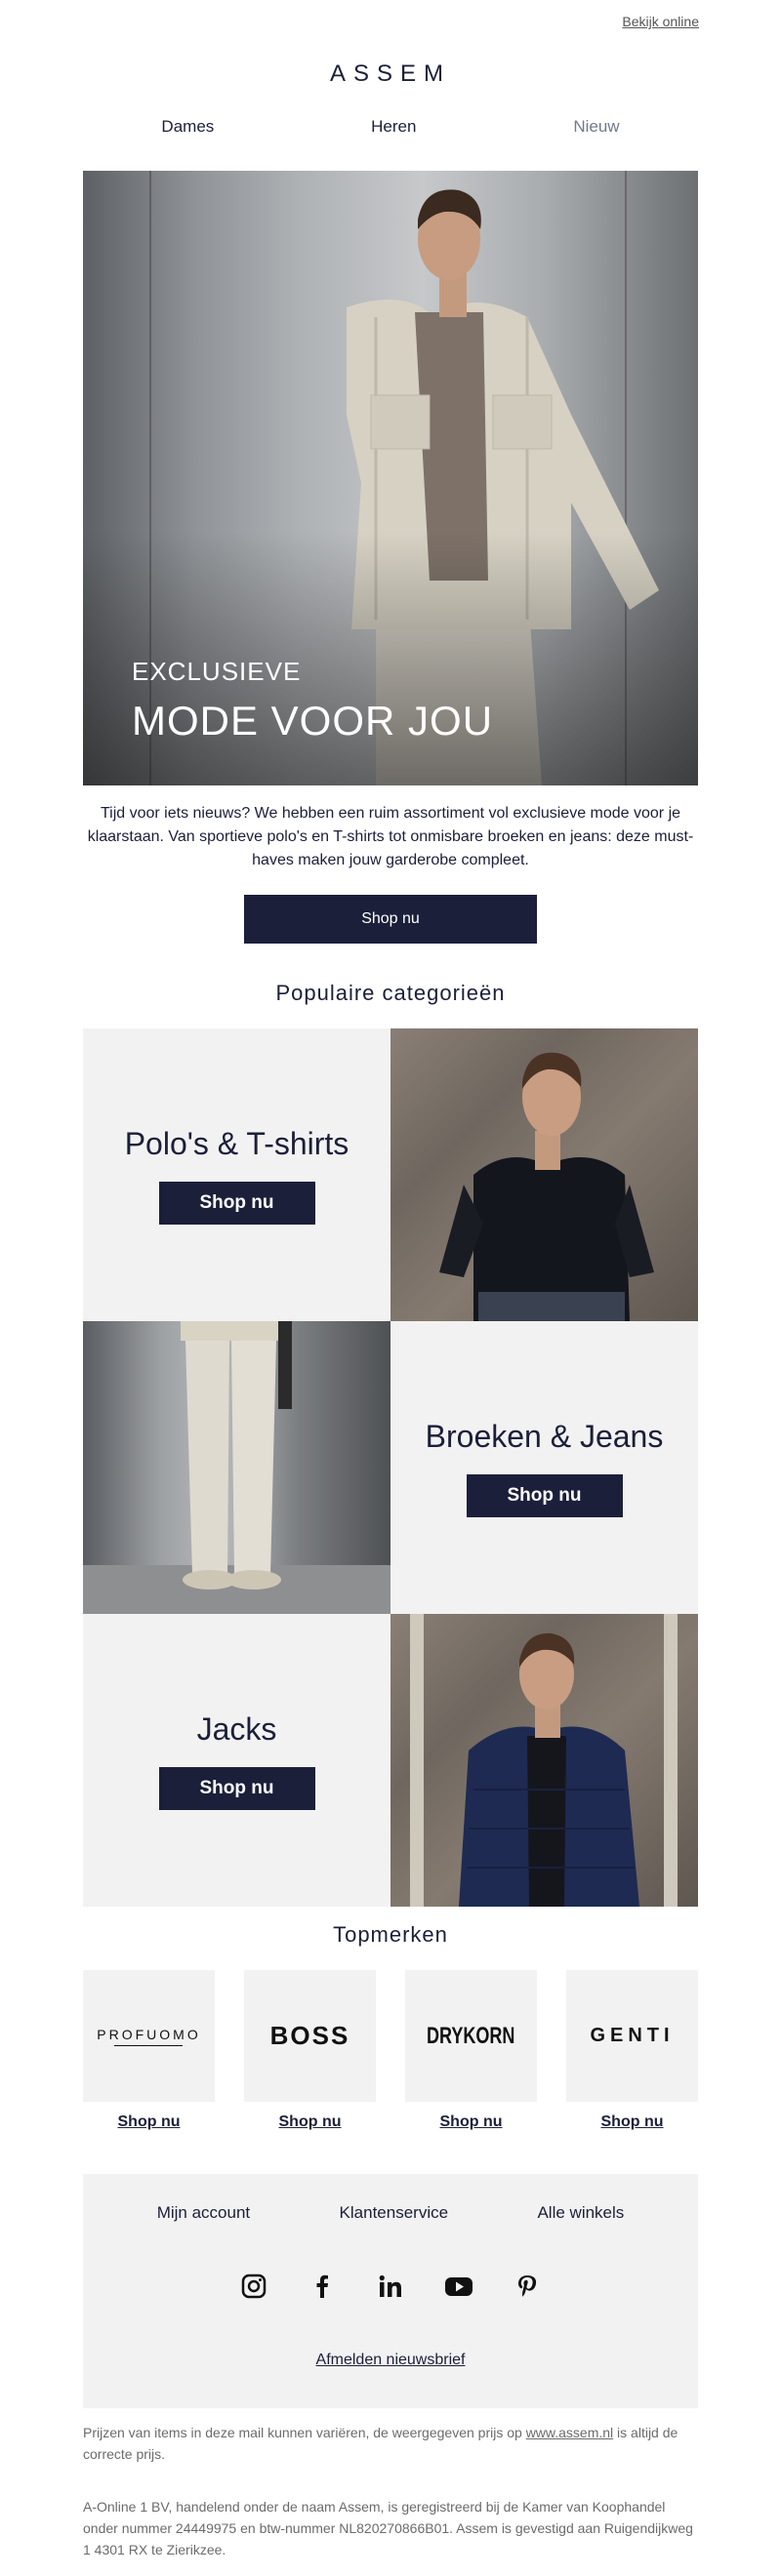 Image resolution: width=781 pixels, height=2576 pixels. Describe the element at coordinates (393, 127) in the screenshot. I see `nav-item-heren: Heren` at that location.